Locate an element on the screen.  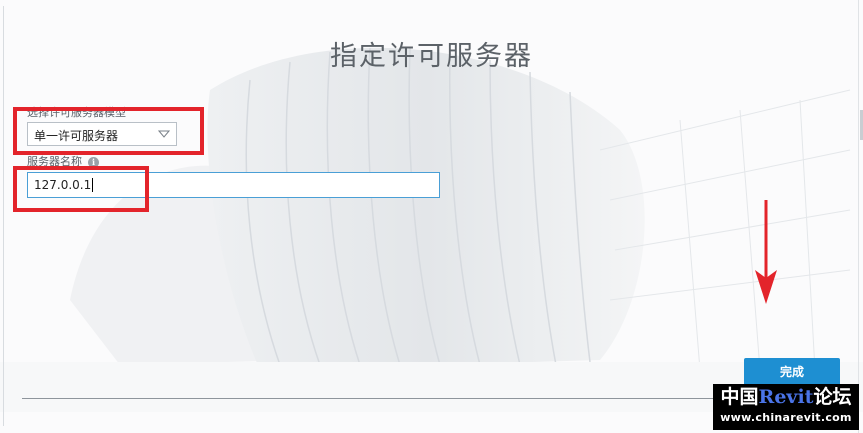
watermark-logo: 中国Revit论坛 www.chinarevit.com is located at coordinates (786, 407).